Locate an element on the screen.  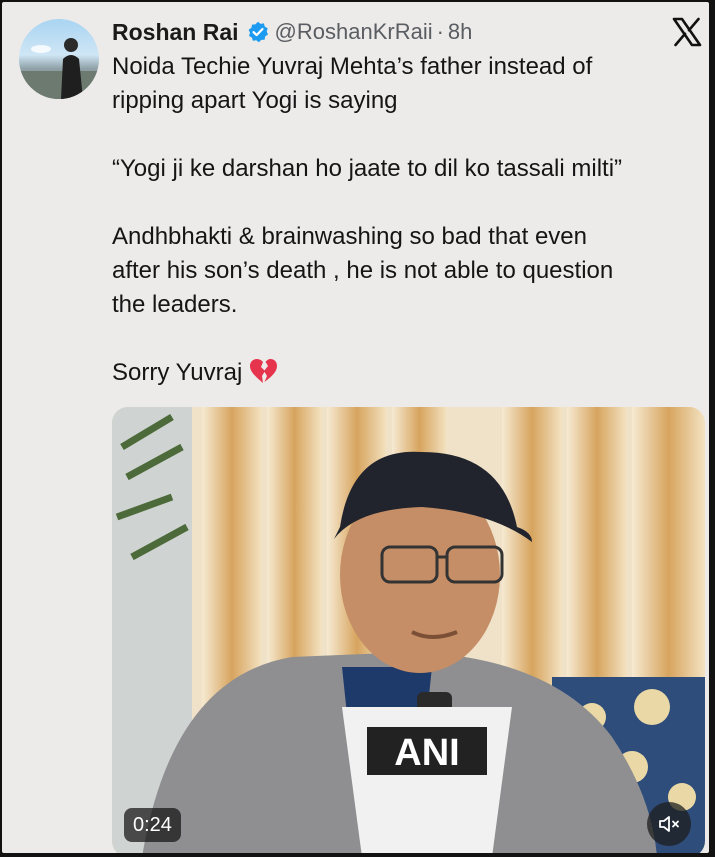
author-name: Roshan Rai is located at coordinates (175, 32).